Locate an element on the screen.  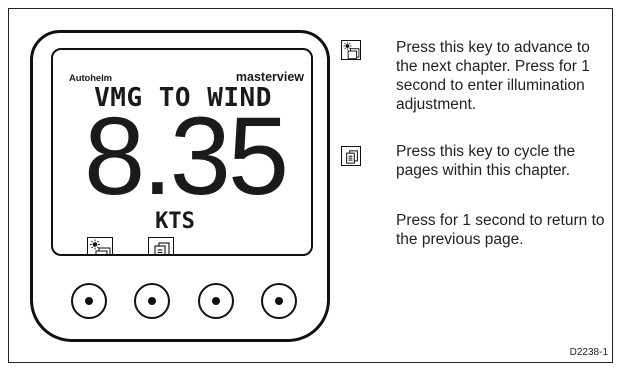
legend-page-cycle-key is located at coordinates (351, 156).